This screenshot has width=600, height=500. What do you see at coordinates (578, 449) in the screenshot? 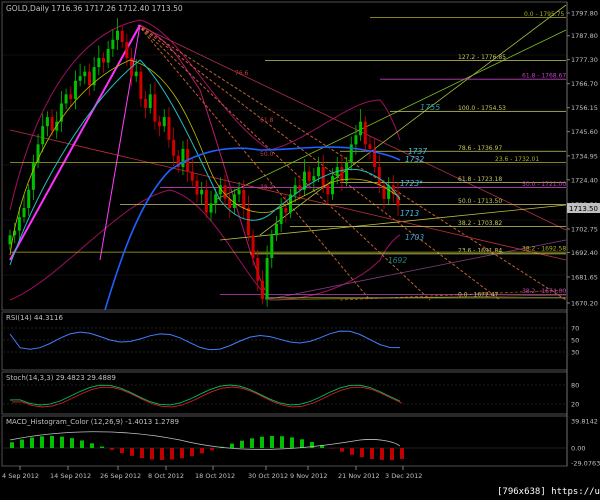
I see `macd-level-label: 0.00` at bounding box center [578, 449].